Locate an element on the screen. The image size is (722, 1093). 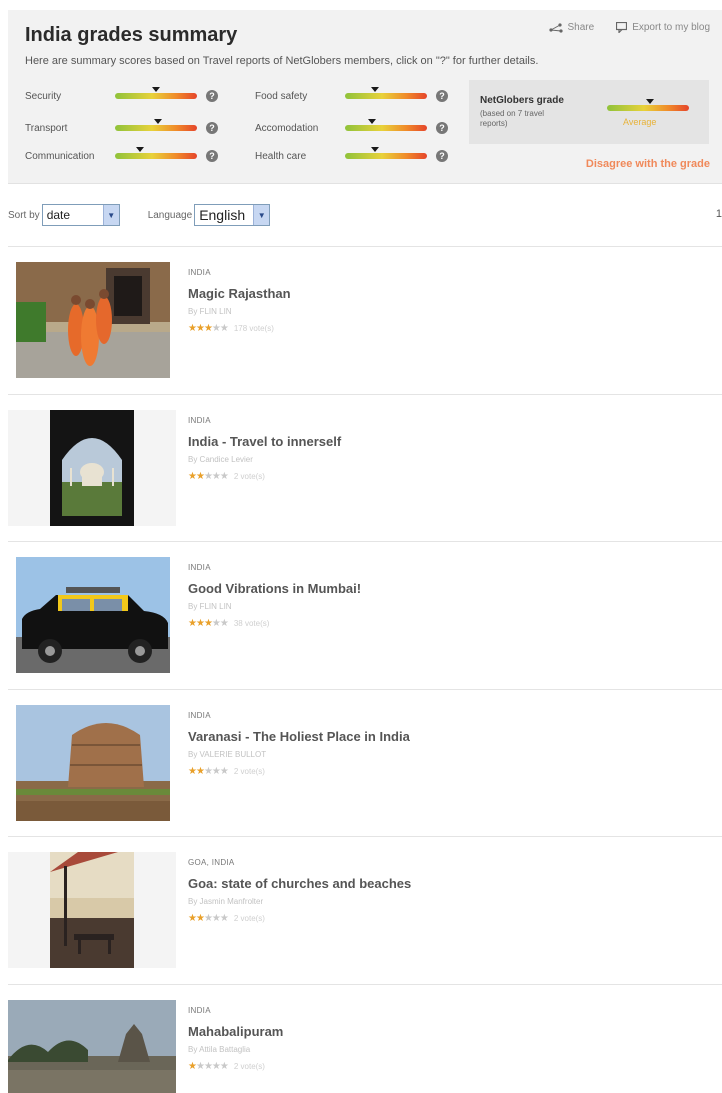
grade-row-security: Security ? is located at coordinates (121, 95).